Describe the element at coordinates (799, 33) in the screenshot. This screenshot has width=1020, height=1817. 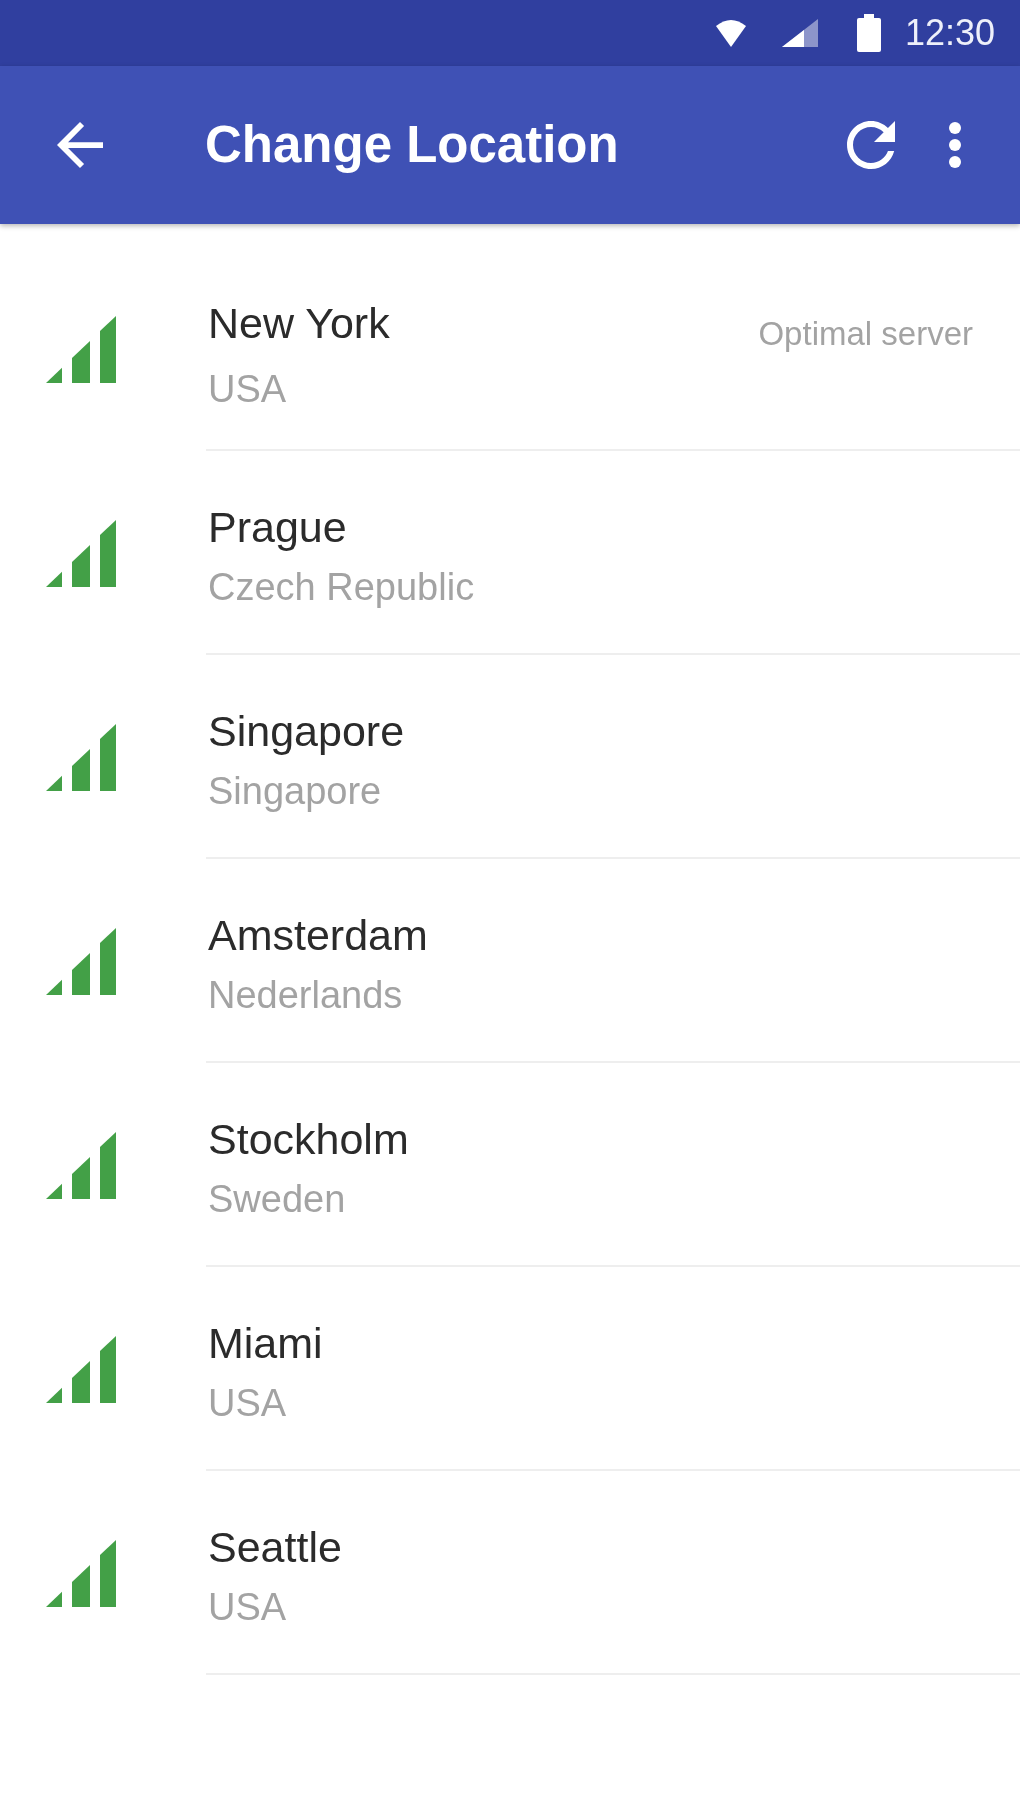
I see `signal-icon` at that location.